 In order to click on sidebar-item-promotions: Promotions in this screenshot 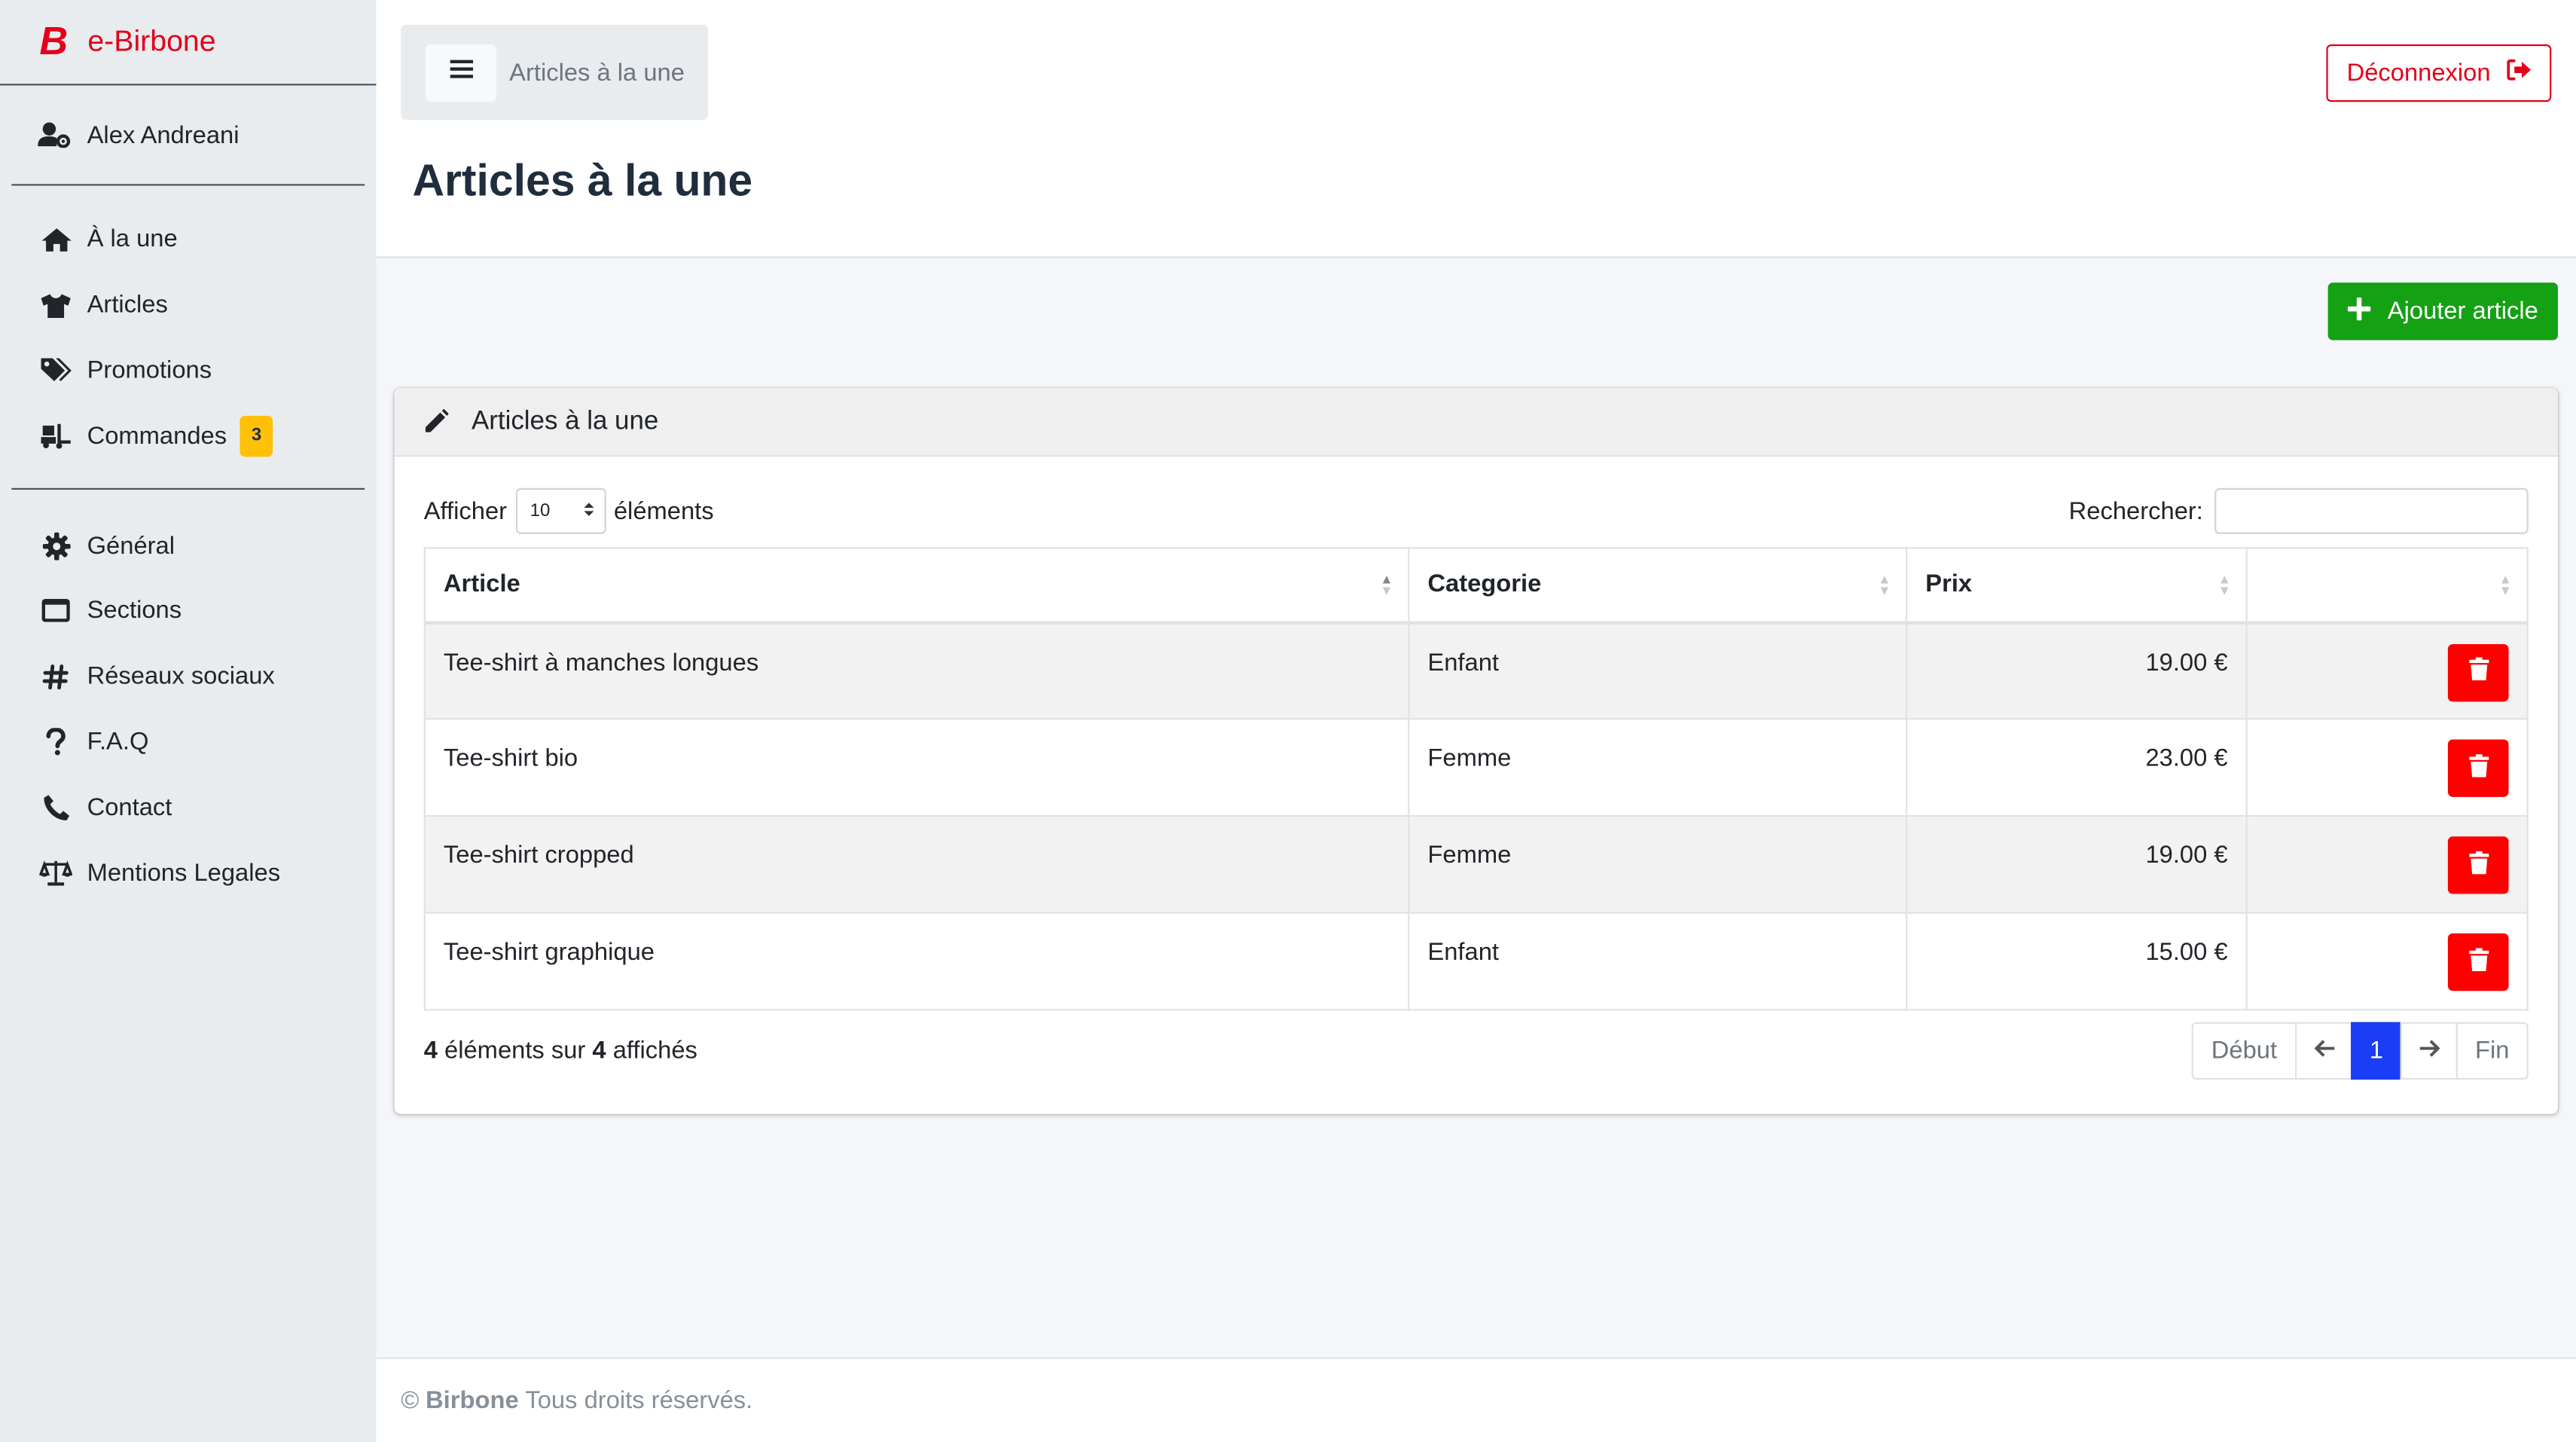, I will do `click(188, 370)`.